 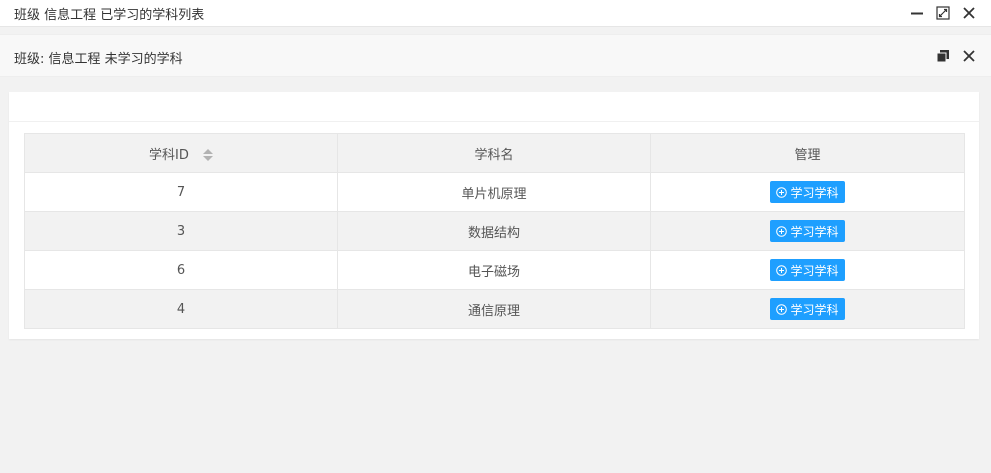 I want to click on table-row: 4 通信原理 学习学科, so click(x=494, y=309).